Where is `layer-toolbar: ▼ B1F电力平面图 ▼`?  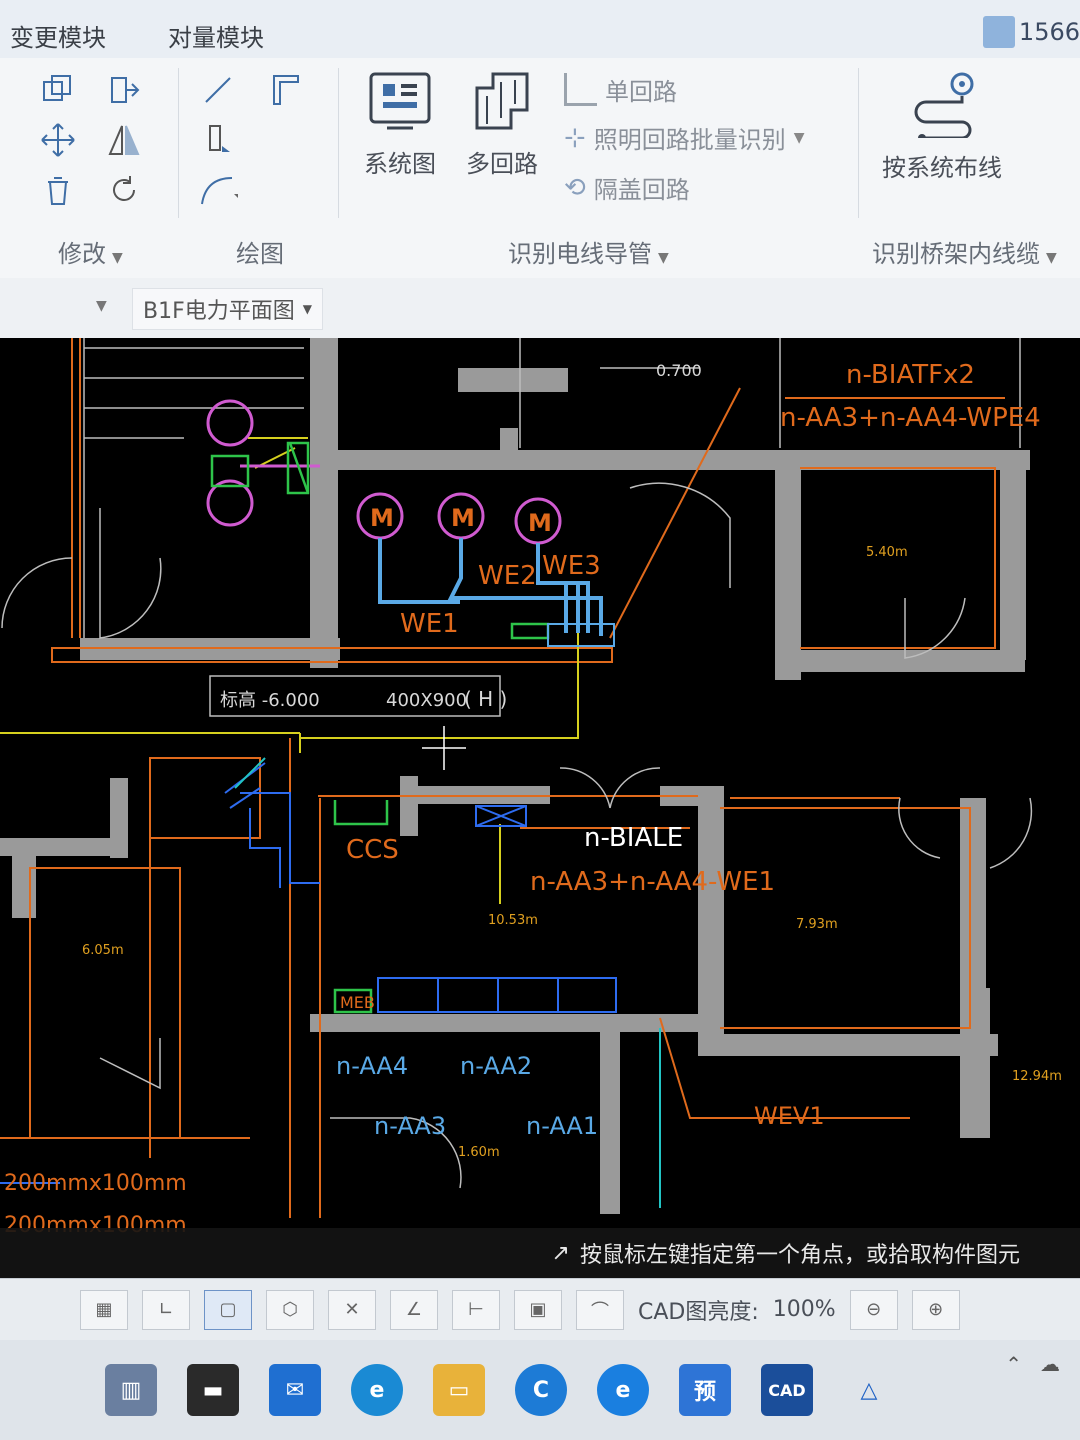 layer-toolbar: ▼ B1F电力平面图 ▼ is located at coordinates (540, 308).